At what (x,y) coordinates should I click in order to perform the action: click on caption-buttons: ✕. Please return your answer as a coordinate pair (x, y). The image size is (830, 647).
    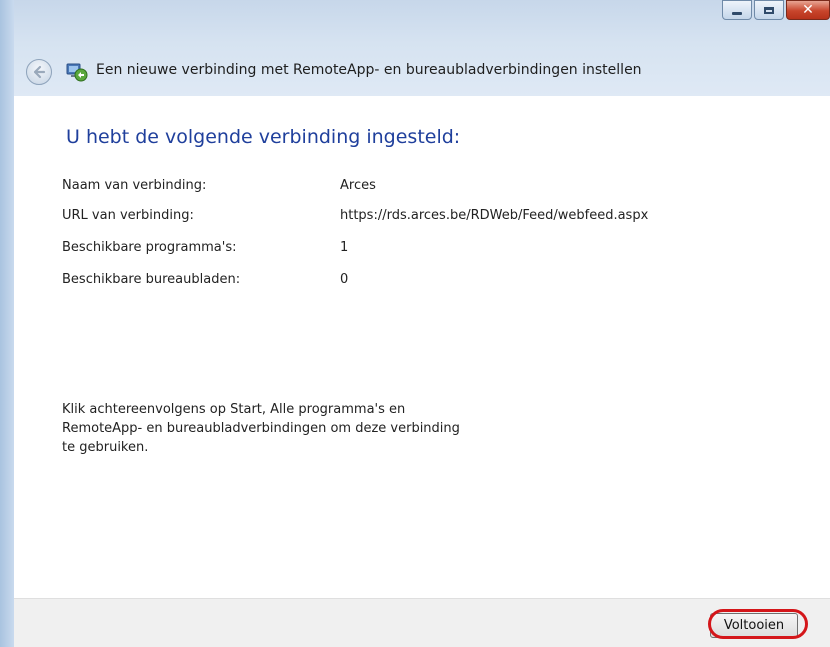
    Looking at the image, I should click on (775, 11).